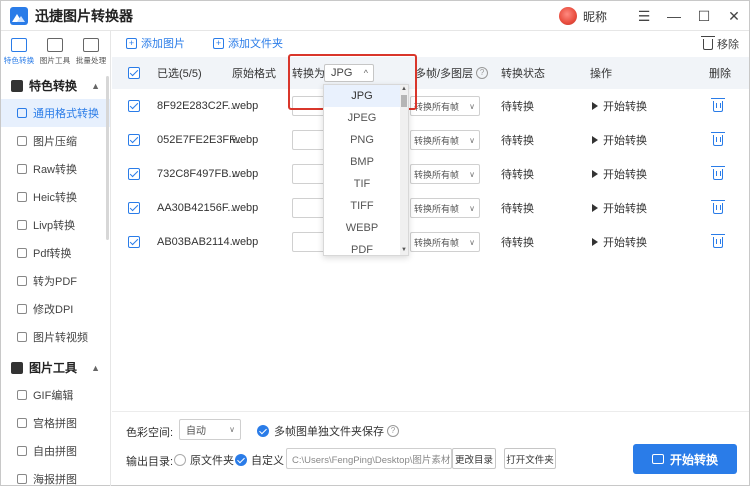 This screenshot has width=750, height=486. What do you see at coordinates (362, 228) in the screenshot?
I see `dropdown-option-webp: WEBP` at bounding box center [362, 228].